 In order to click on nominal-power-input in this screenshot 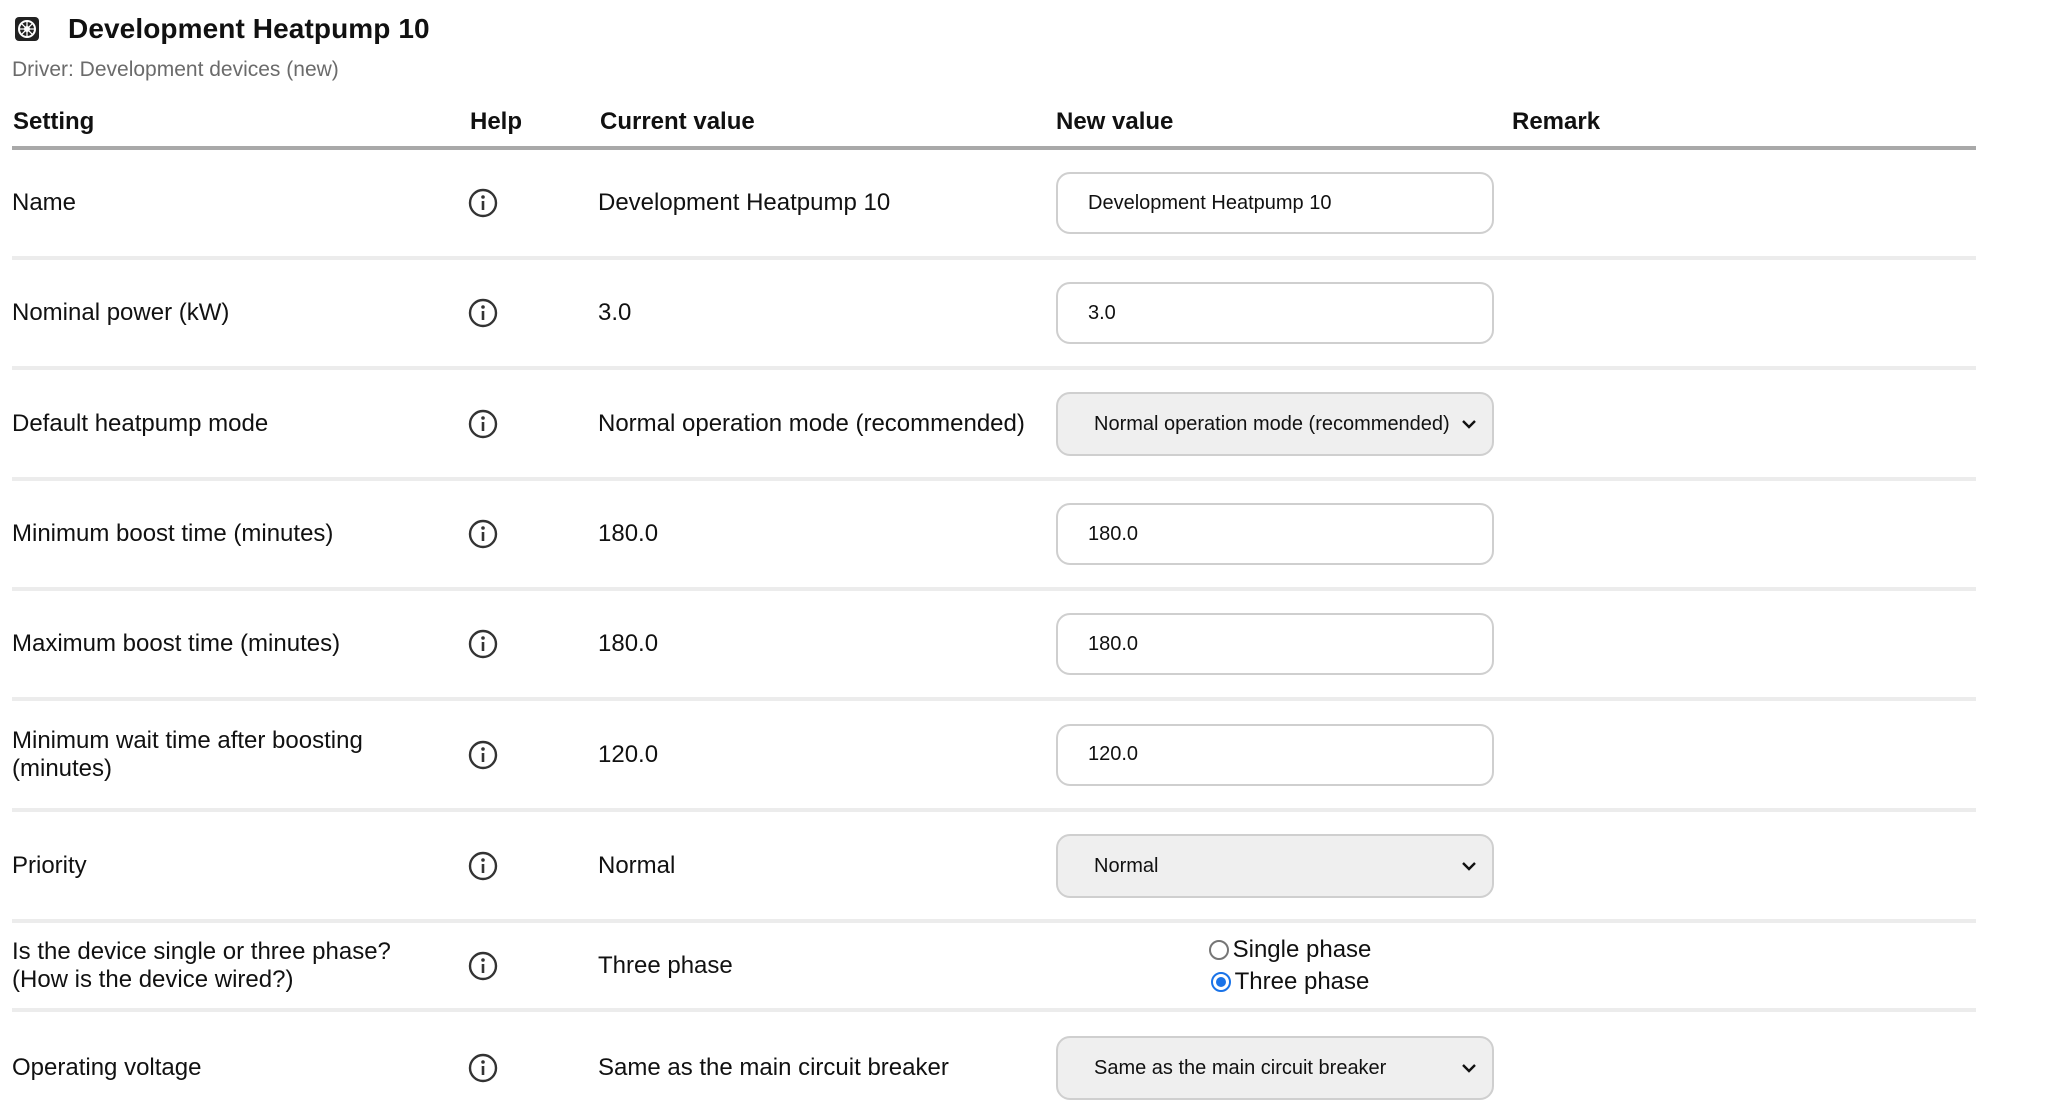, I will do `click(1275, 313)`.